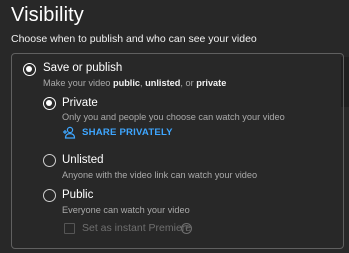 The height and width of the screenshot is (253, 349). Describe the element at coordinates (80, 103) in the screenshot. I see `private-label: Private` at that location.